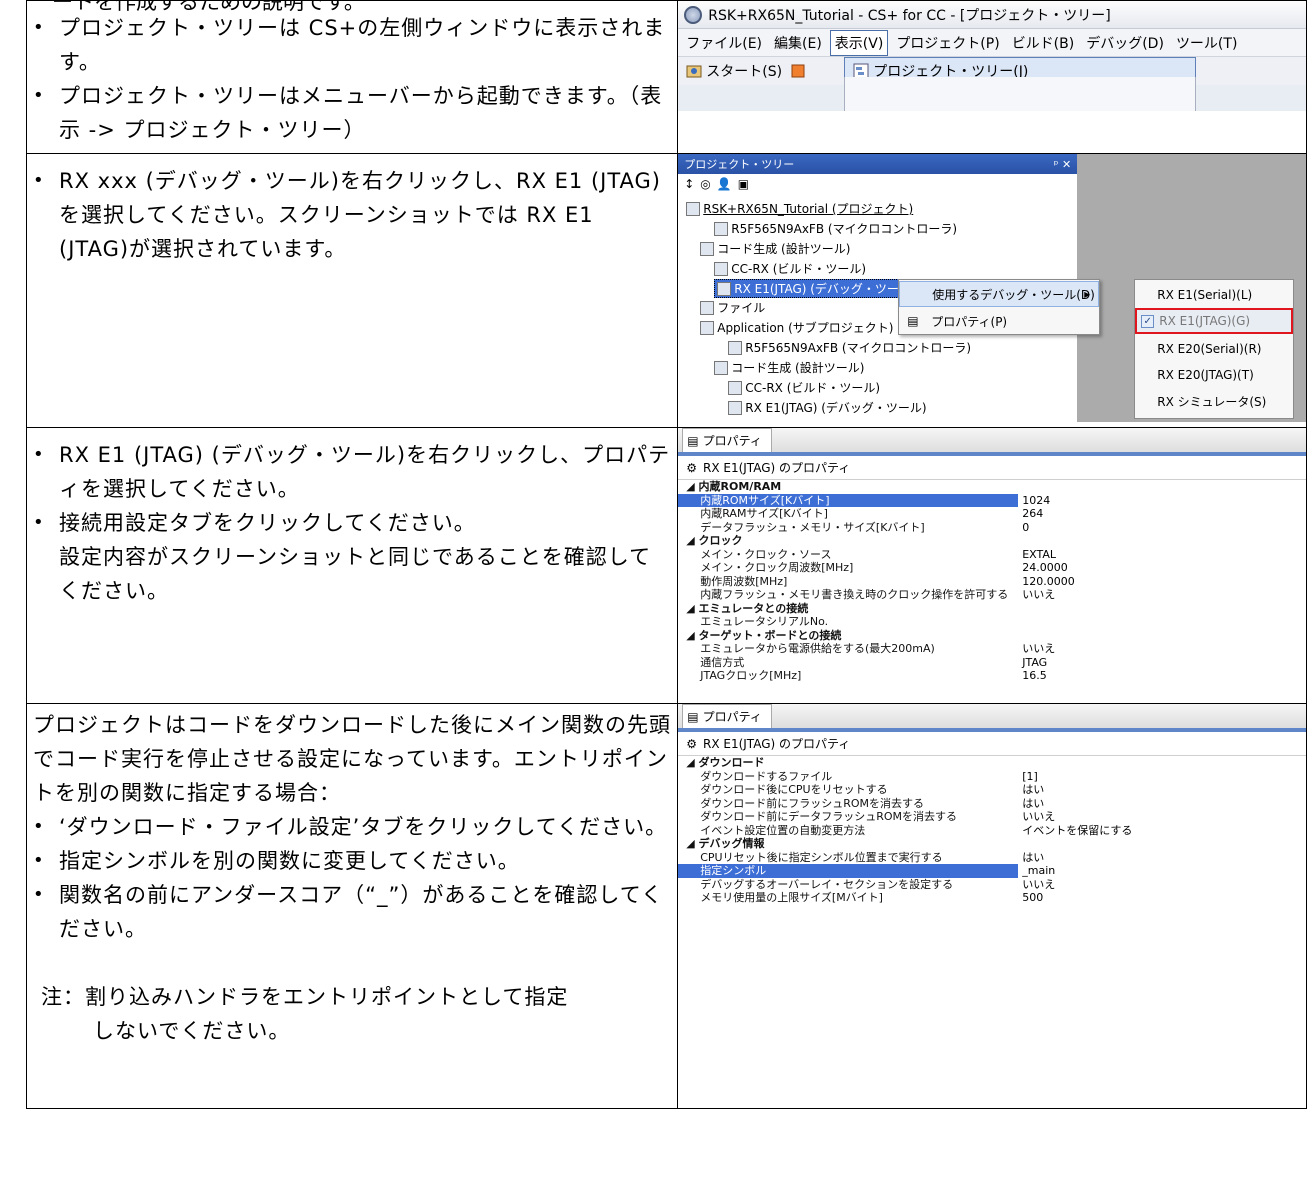 Image resolution: width=1307 pixels, height=1179 pixels. I want to click on property-row: ダウンロード前にフラッシュROMを消去する はい, so click(992, 804).